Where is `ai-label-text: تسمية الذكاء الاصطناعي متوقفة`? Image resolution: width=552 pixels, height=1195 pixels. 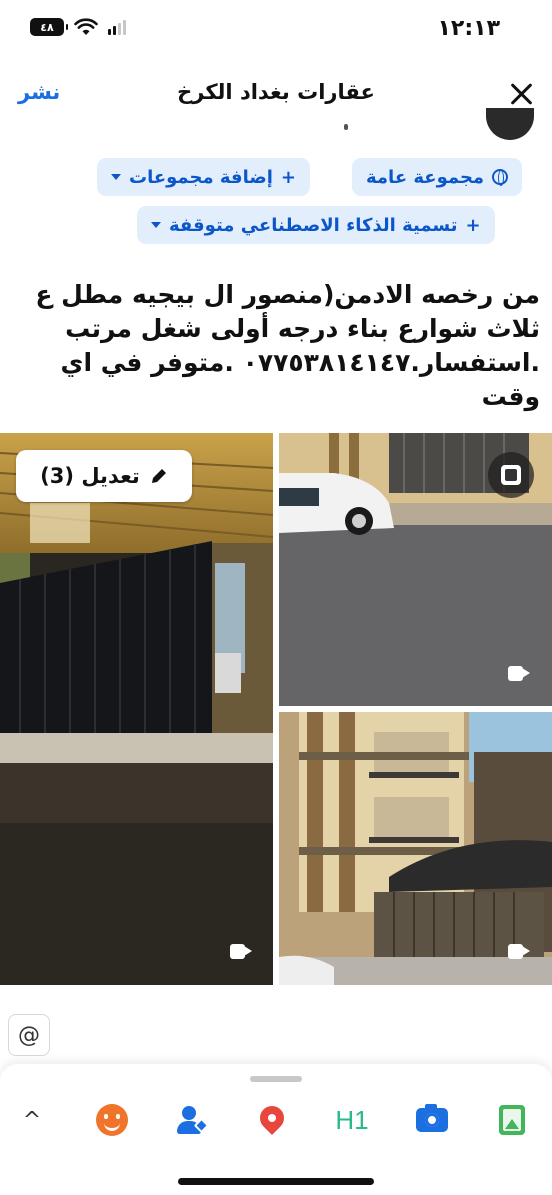
ai-label-text: تسمية الذكاء الاصطناعي متوقفة is located at coordinates (313, 225).